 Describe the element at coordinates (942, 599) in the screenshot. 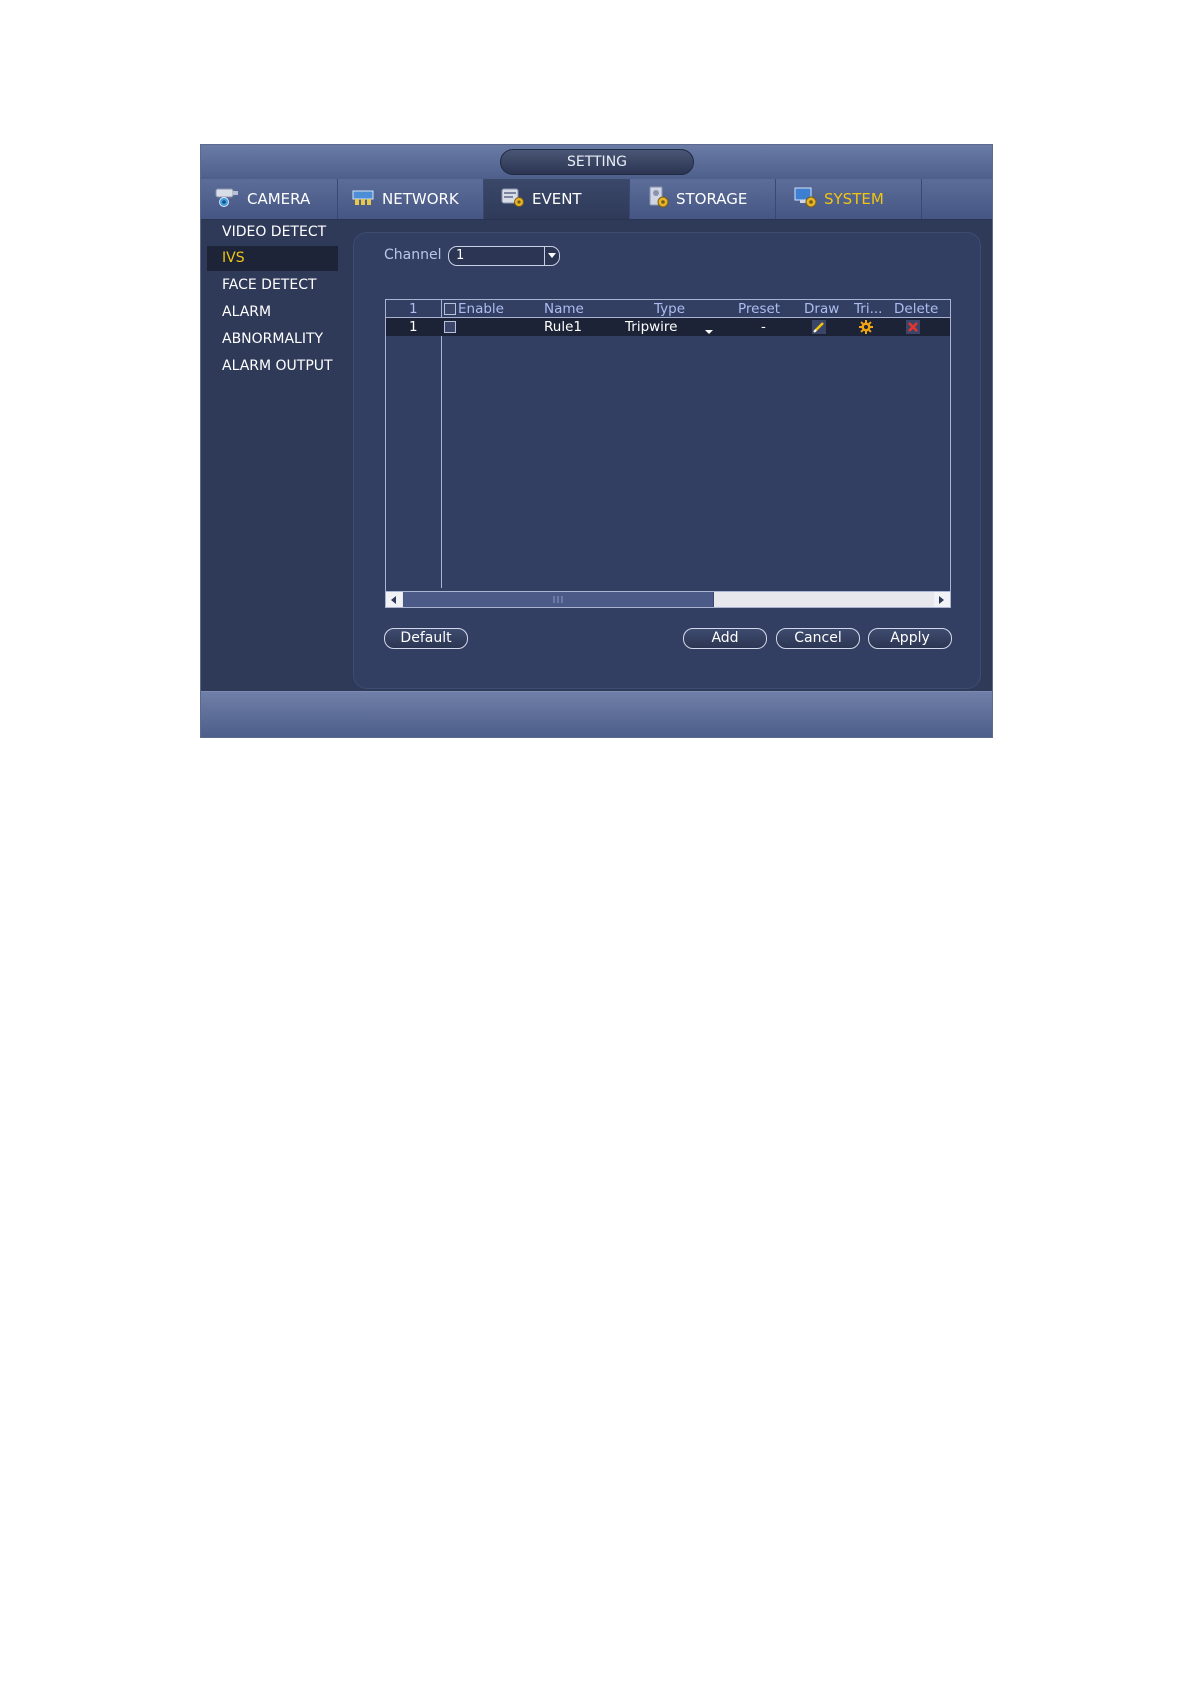

I see `scroll-right-icon` at that location.